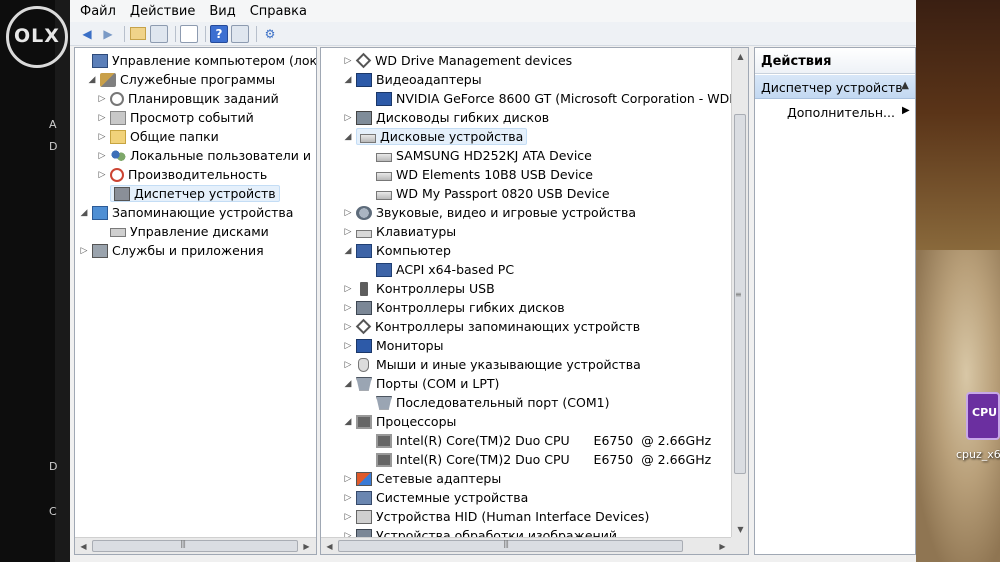 This screenshot has width=1000, height=562. I want to click on device-tree-item: Последовательный порт (COM1), so click(486, 402).